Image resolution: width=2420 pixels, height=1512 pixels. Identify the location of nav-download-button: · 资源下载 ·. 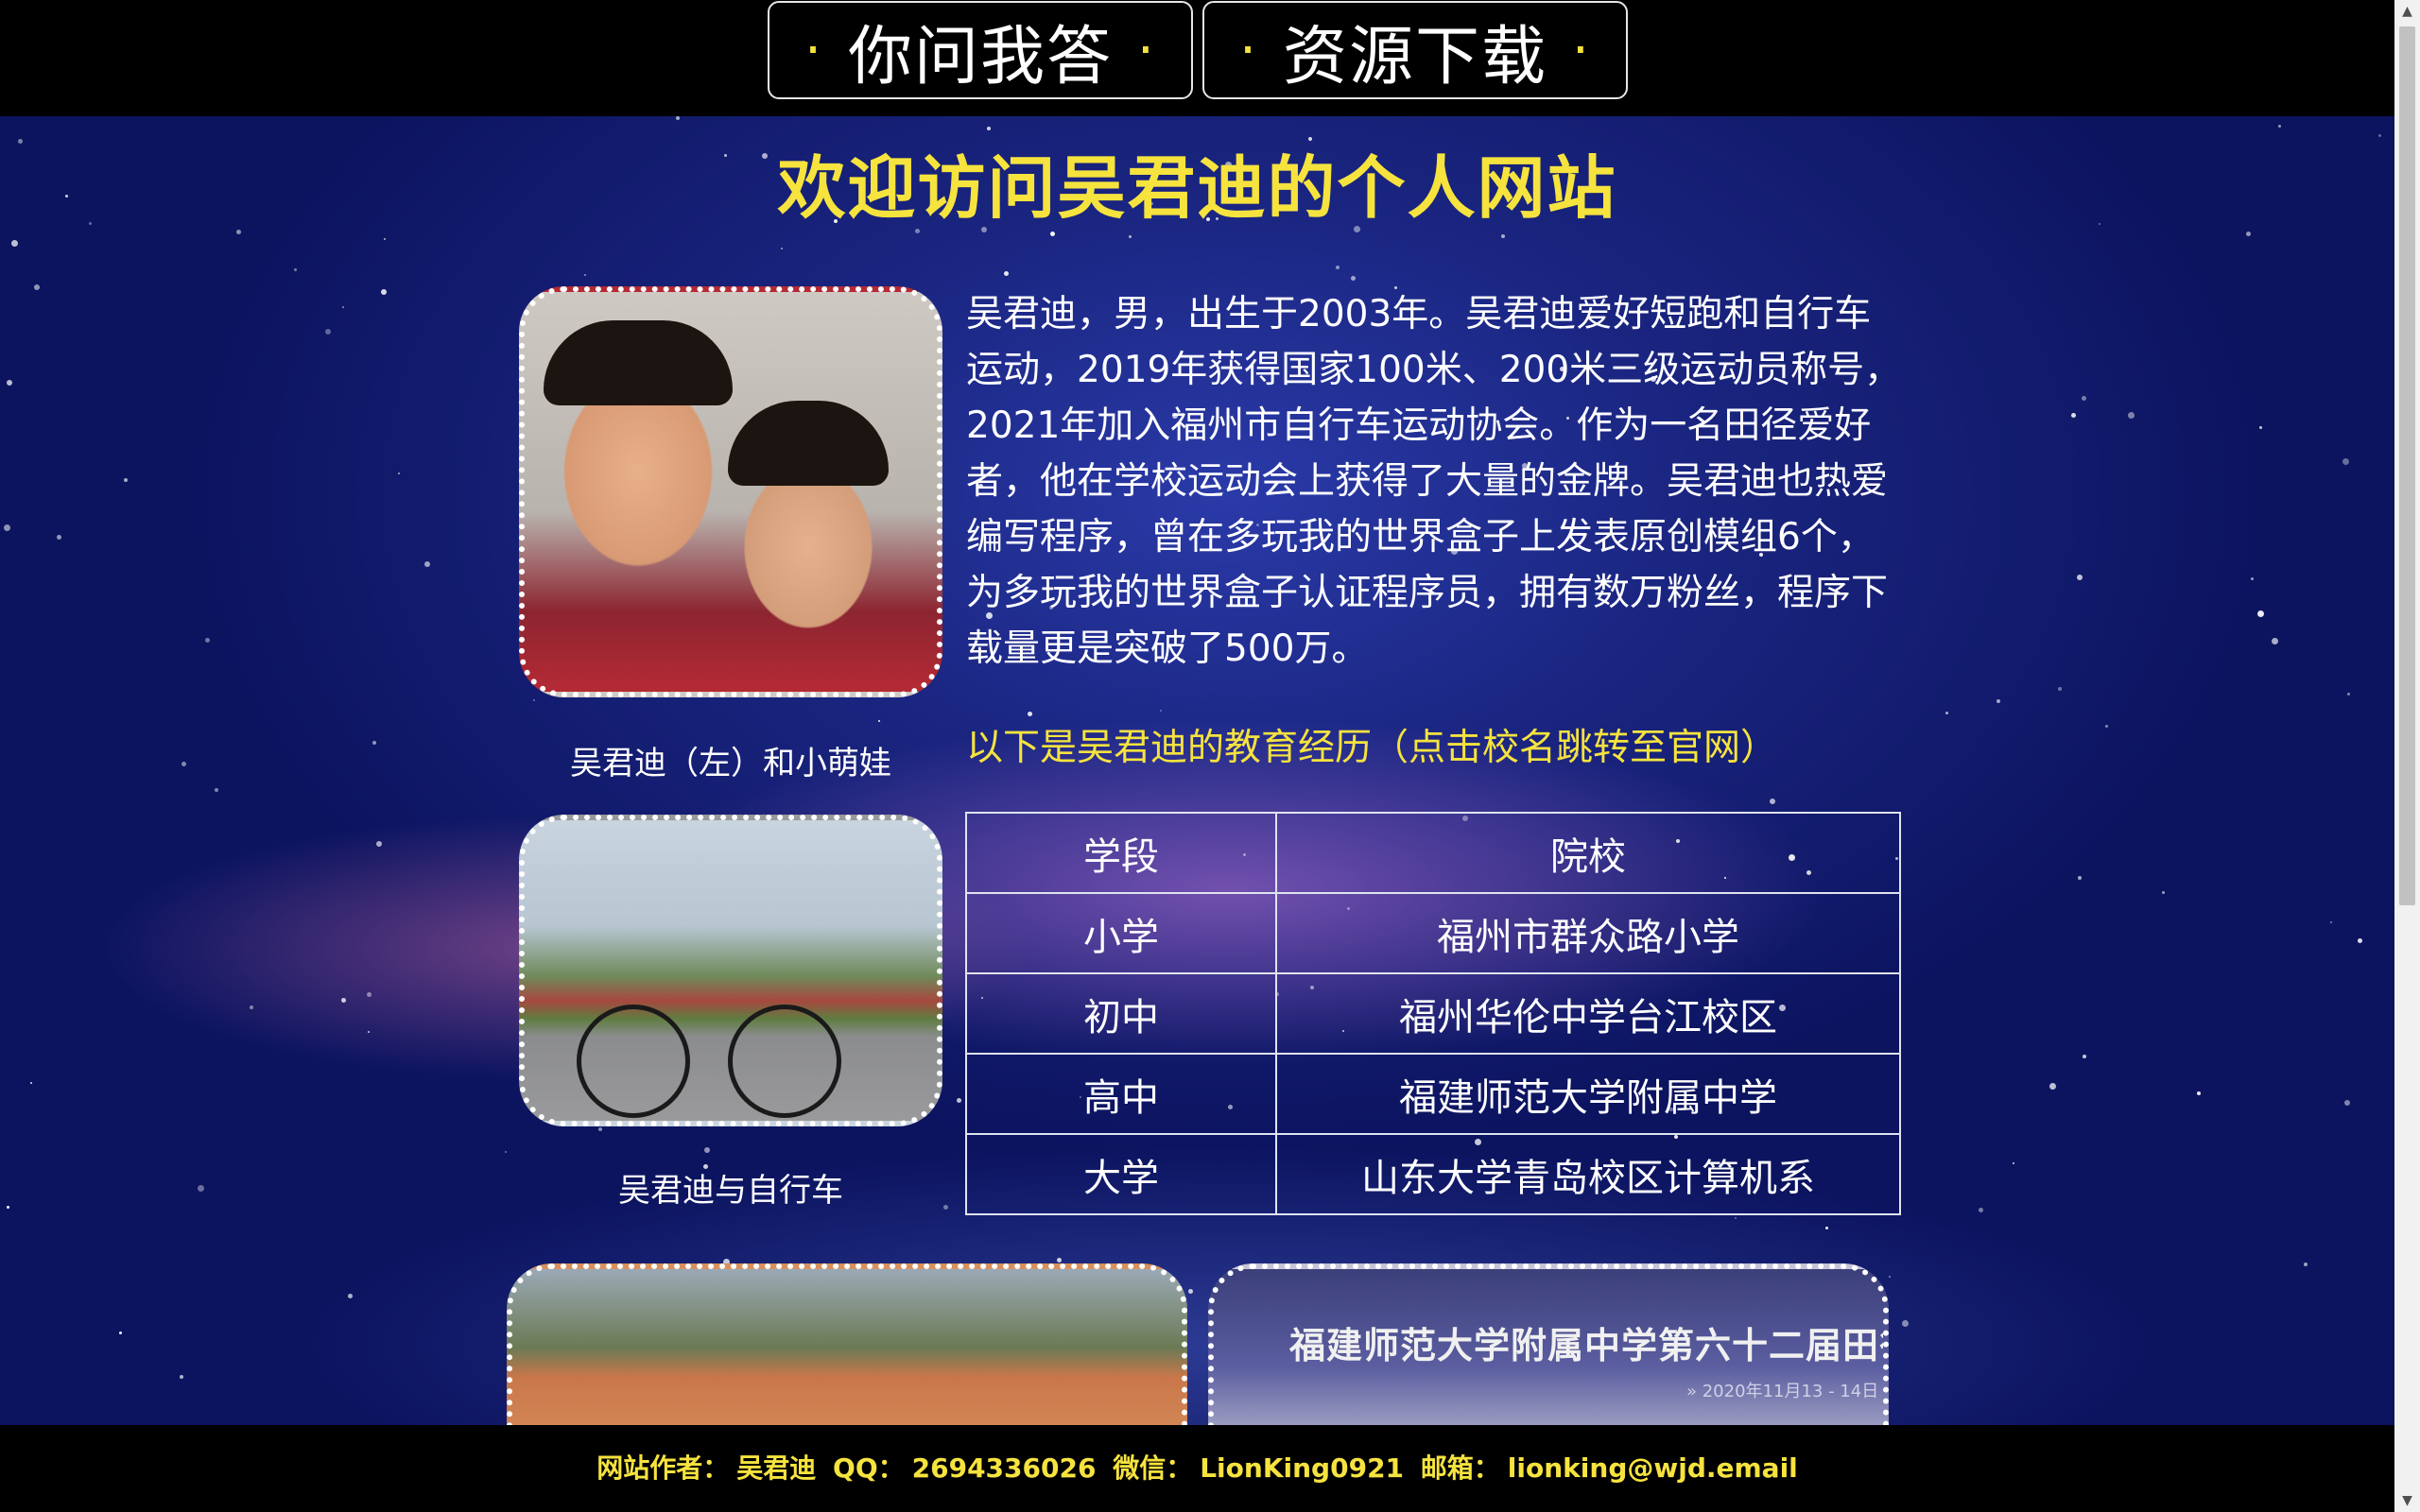
(1415, 50).